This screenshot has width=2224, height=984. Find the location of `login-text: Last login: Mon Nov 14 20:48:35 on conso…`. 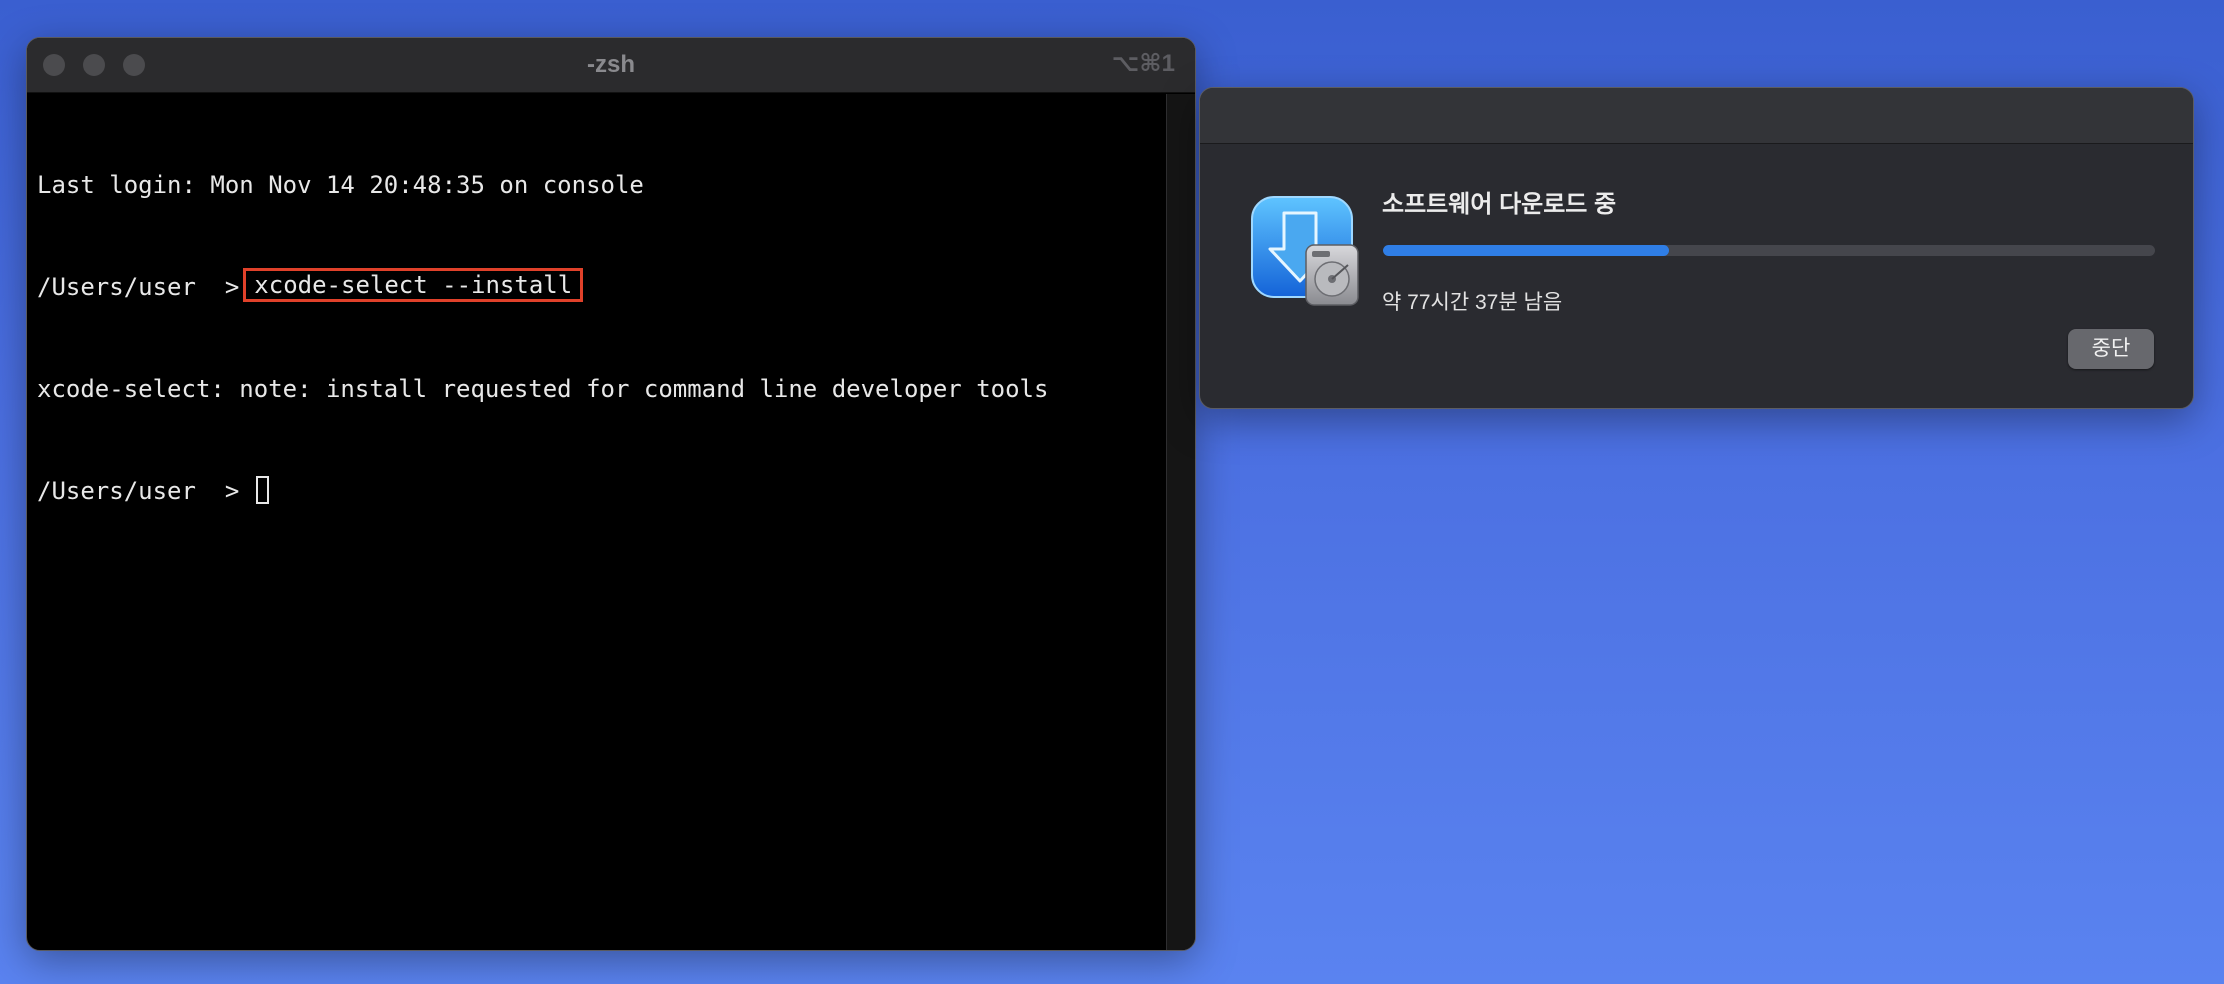

login-text: Last login: Mon Nov 14 20:48:35 on conso… is located at coordinates (340, 185).